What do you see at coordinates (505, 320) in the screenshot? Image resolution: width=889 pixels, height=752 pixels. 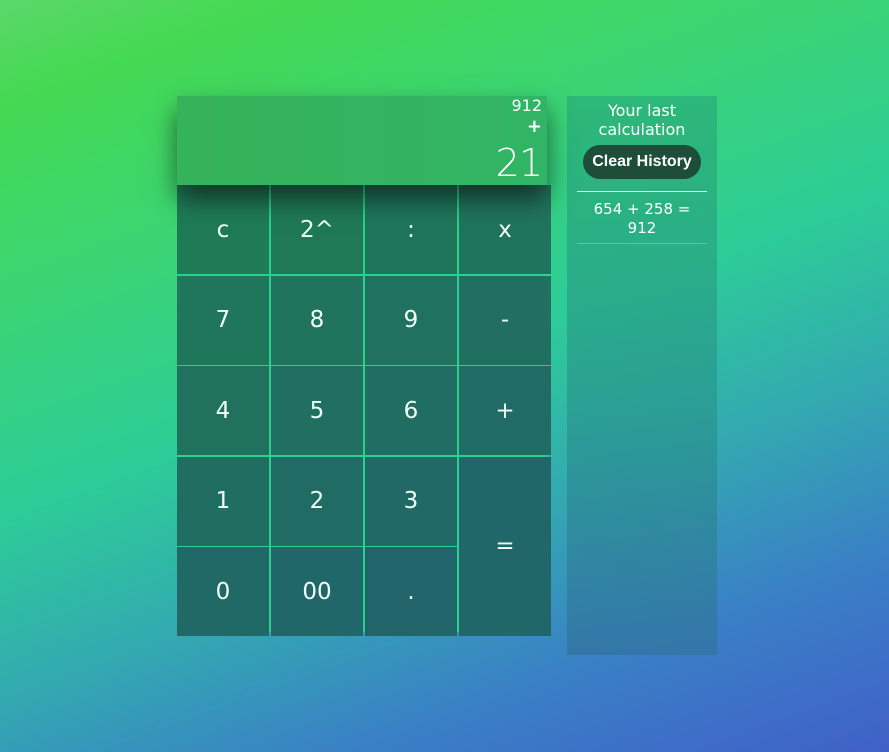 I see `key-minus: -` at bounding box center [505, 320].